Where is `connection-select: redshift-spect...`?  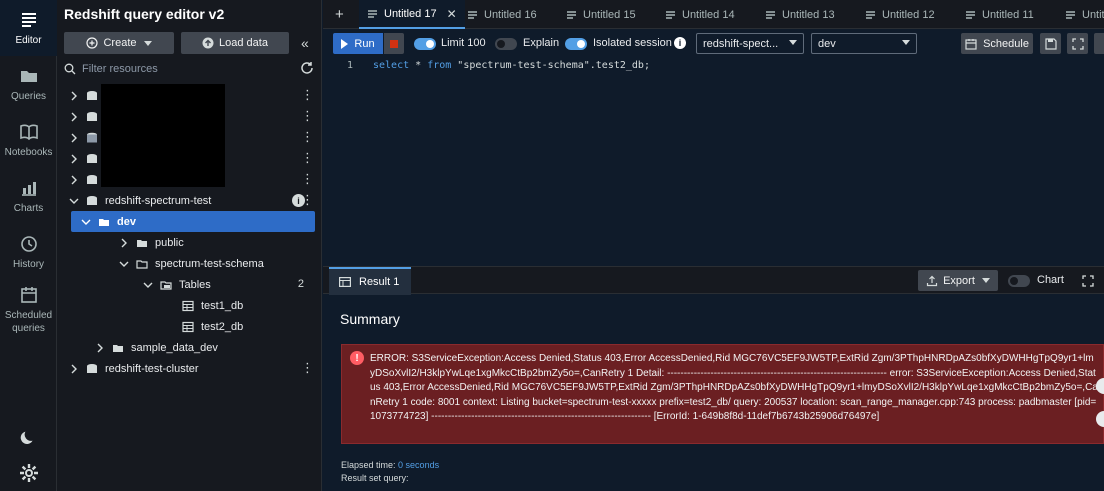
connection-select: redshift-spect... is located at coordinates (750, 43).